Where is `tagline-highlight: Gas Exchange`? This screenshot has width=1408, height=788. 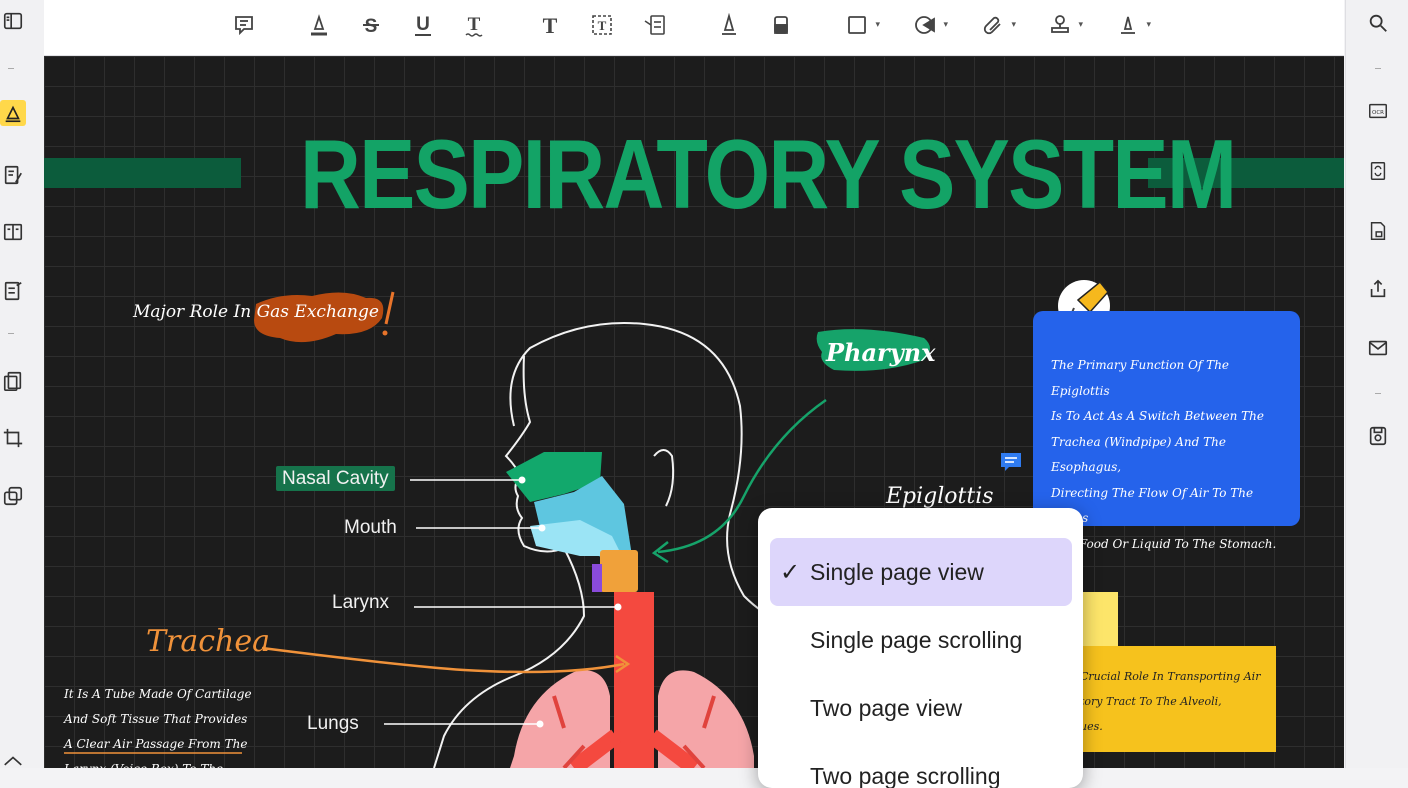 tagline-highlight: Gas Exchange is located at coordinates (318, 312).